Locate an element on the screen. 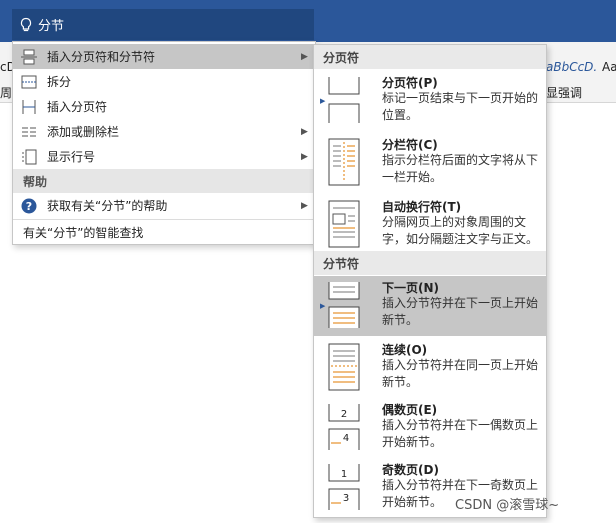  insert-break-icon is located at coordinates (29, 107).